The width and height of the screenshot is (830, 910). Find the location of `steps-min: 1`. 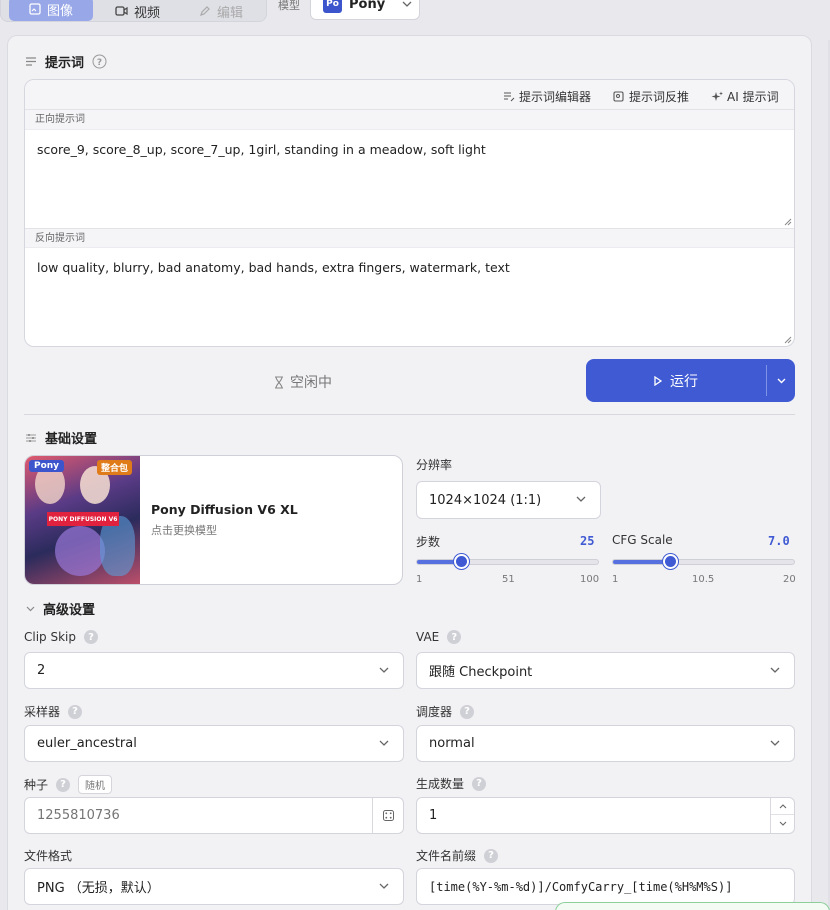

steps-min: 1 is located at coordinates (419, 579).